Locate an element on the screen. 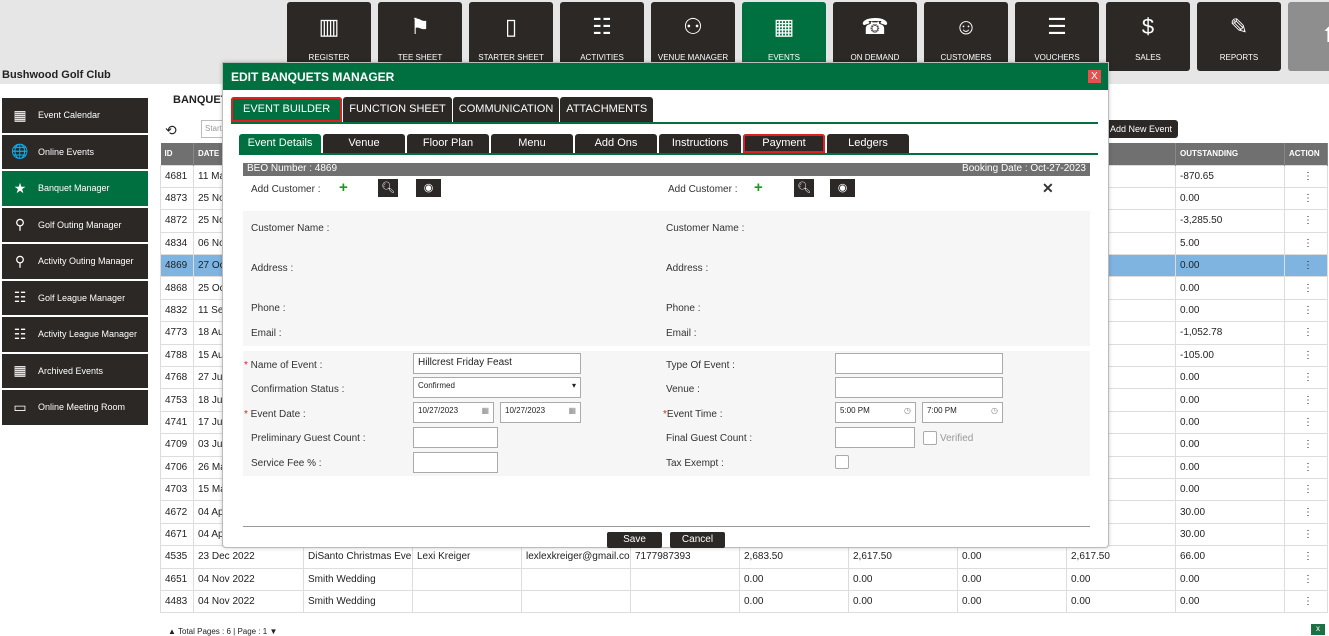 This screenshot has width=1329, height=636. search-customer-button: 🔍︎ is located at coordinates (388, 188).